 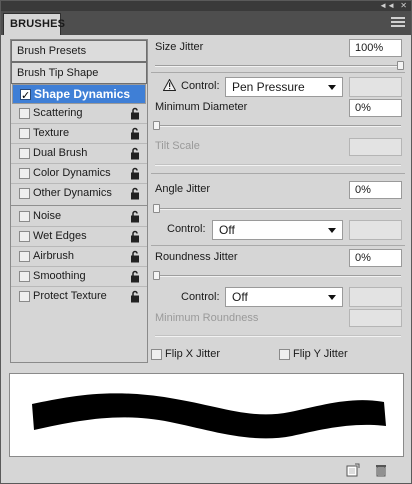 I want to click on protect-texture-checkbox, so click(x=24, y=296).